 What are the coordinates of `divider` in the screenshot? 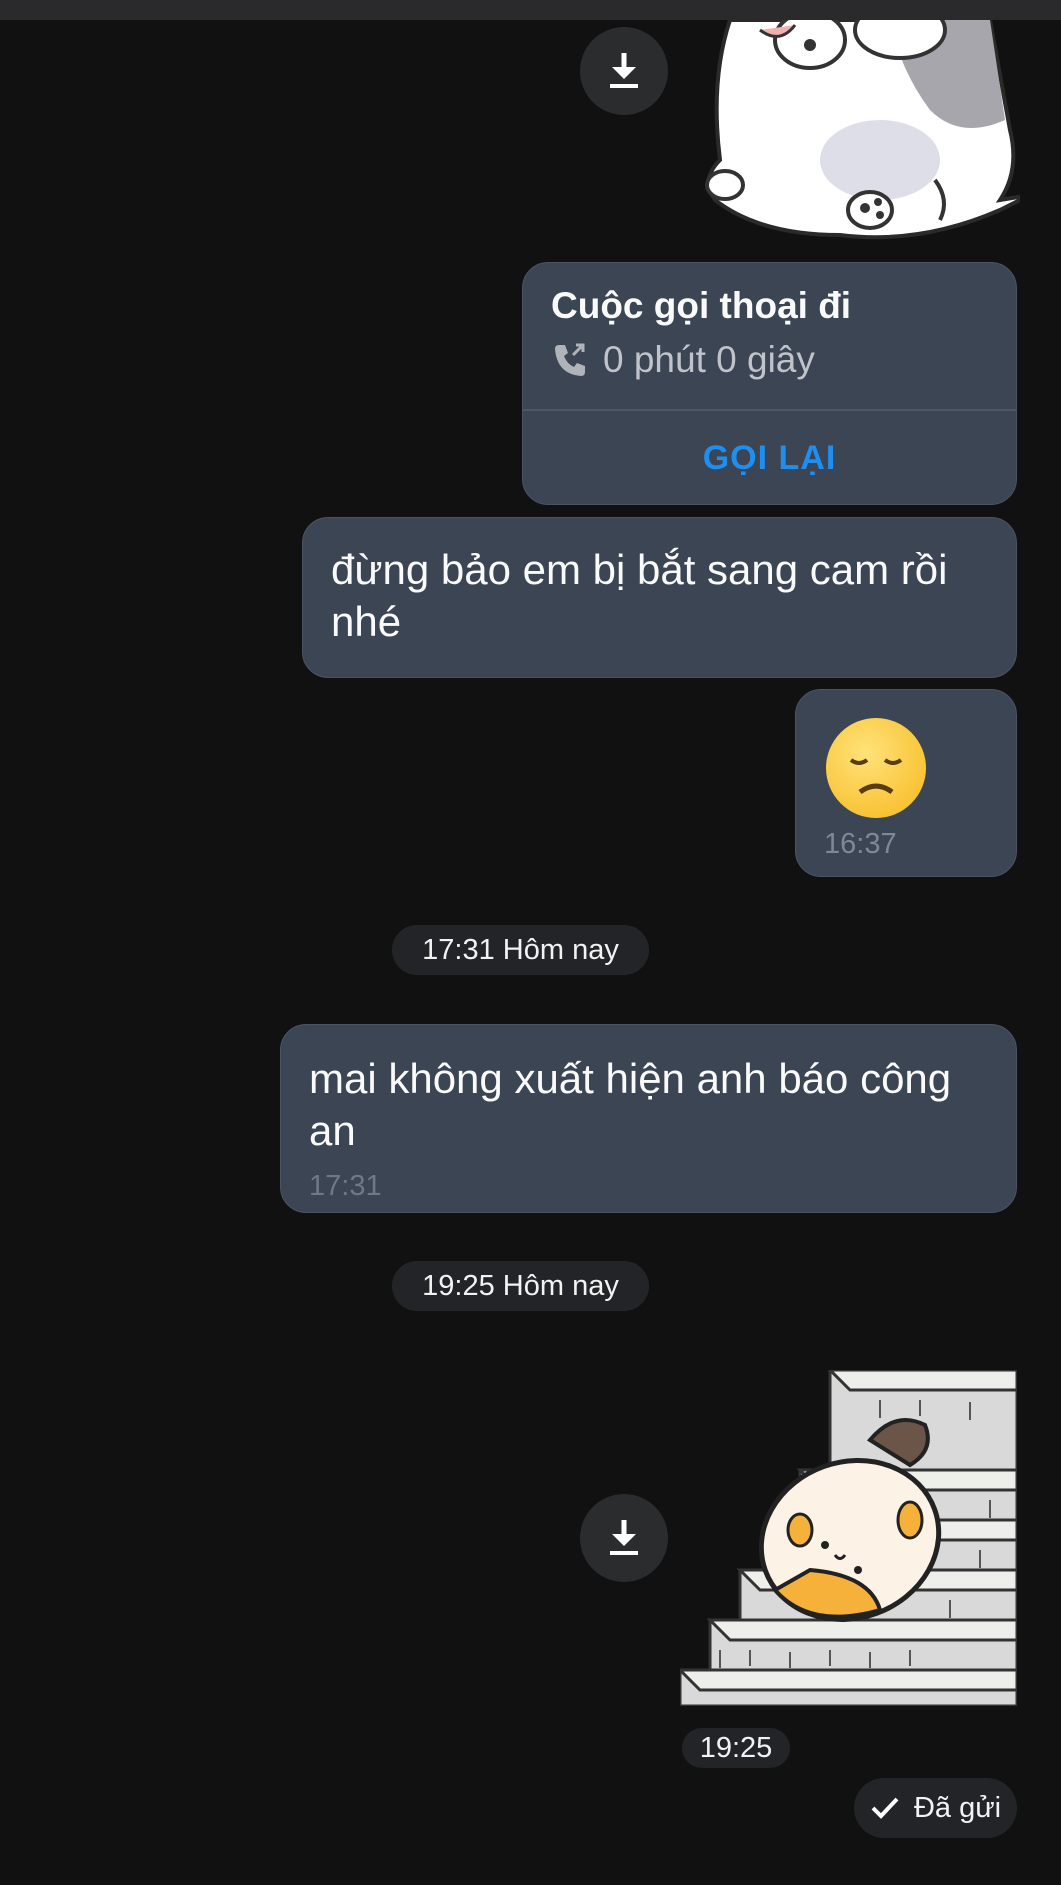 It's located at (769, 410).